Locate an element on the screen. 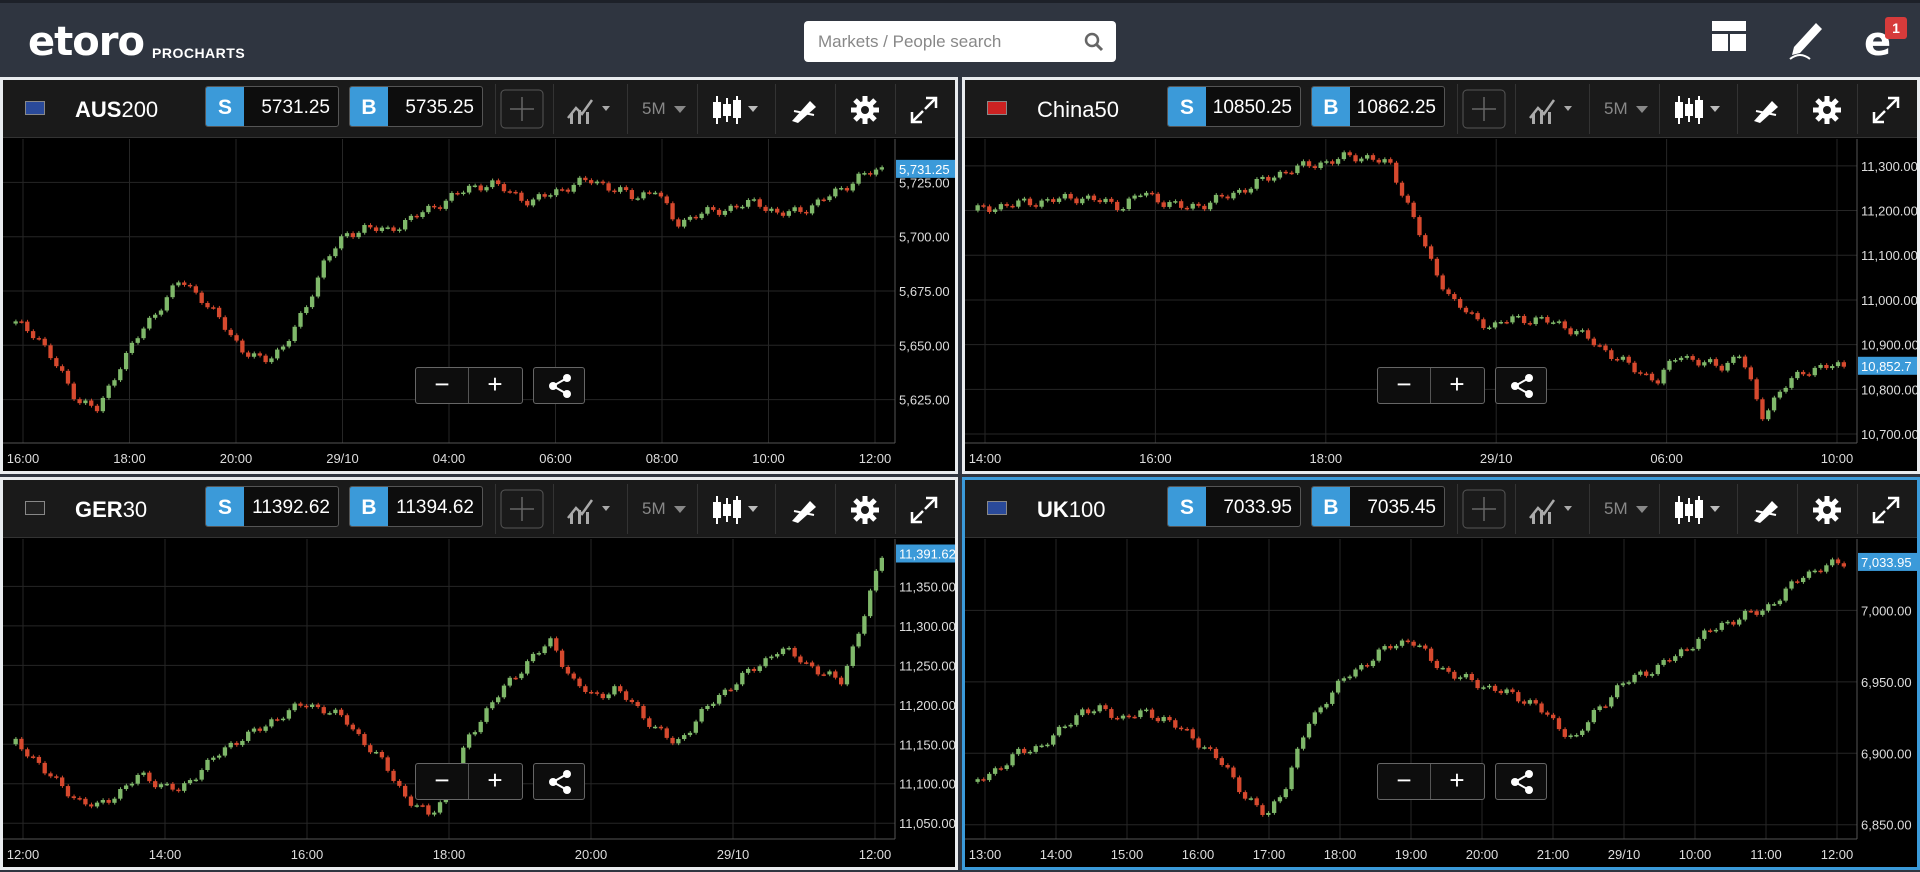  symbol-name: GER30 is located at coordinates (111, 510).